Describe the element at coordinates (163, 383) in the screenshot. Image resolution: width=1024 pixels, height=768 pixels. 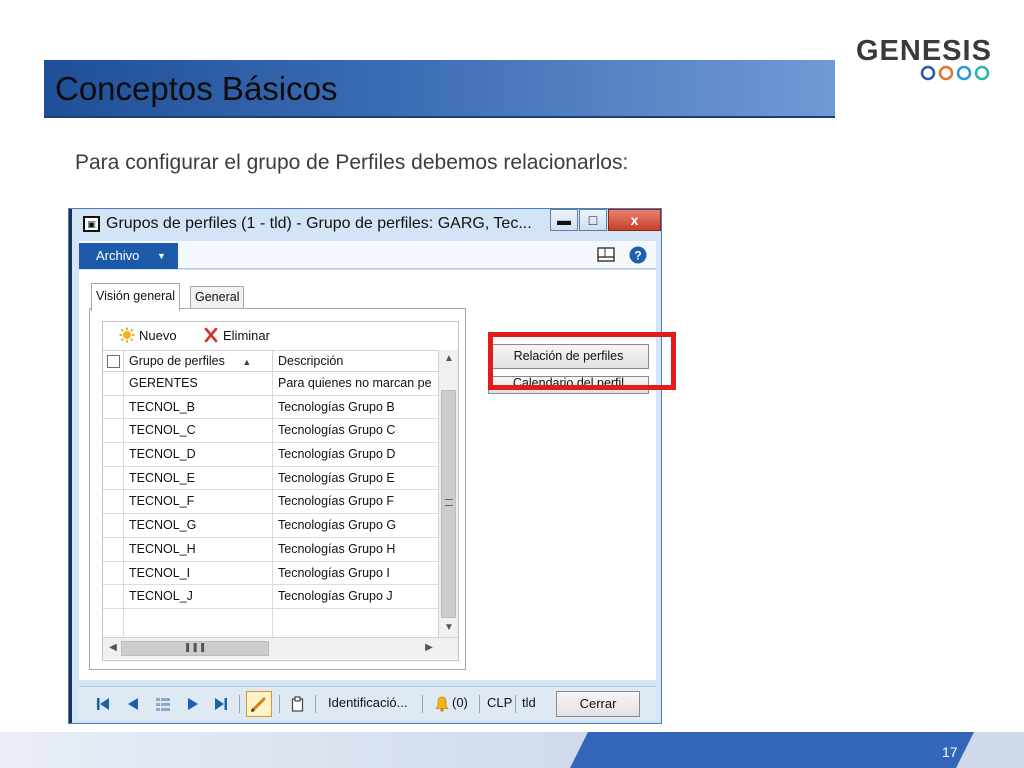
I see `group-cell: GERENTES` at that location.